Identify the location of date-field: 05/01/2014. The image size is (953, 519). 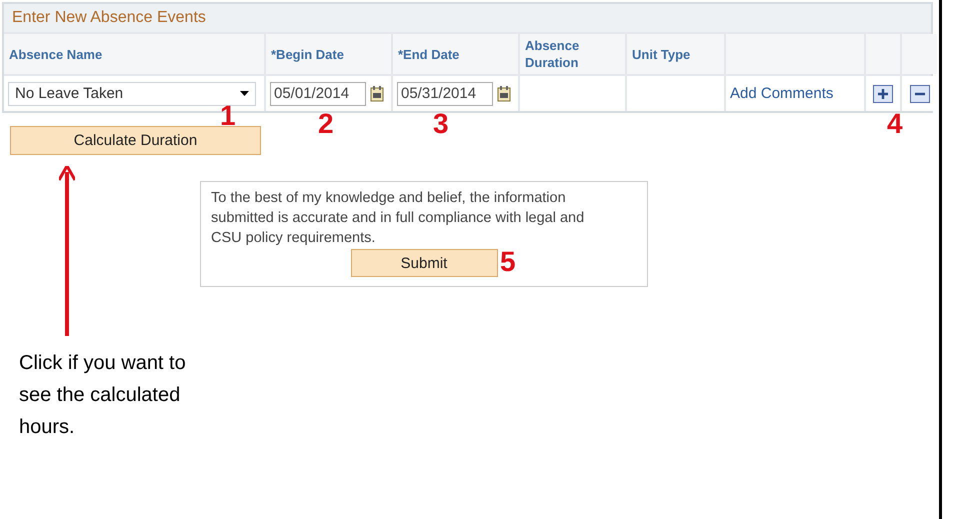
(318, 94).